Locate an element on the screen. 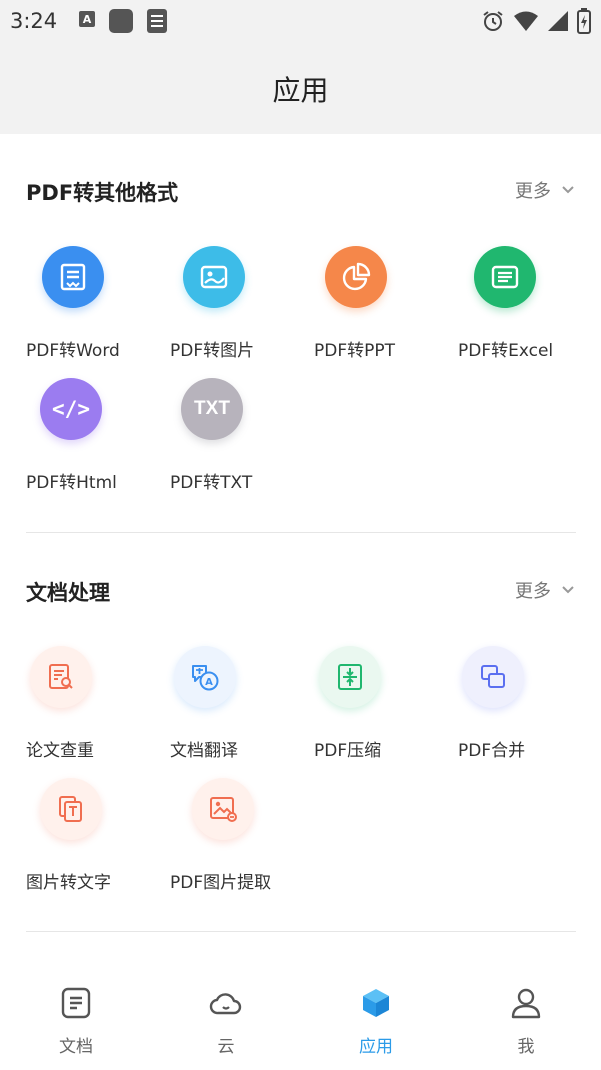  tool-pdf-image-extract: PDF图片提取 is located at coordinates (240, 836).